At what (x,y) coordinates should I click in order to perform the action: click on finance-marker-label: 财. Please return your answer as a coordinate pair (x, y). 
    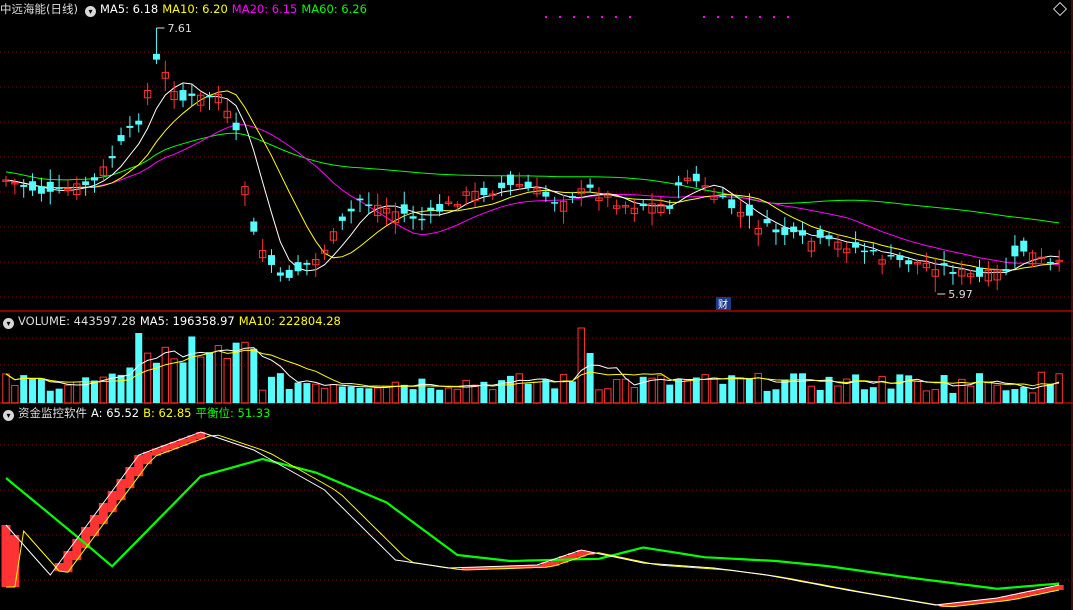
    Looking at the image, I should click on (723, 304).